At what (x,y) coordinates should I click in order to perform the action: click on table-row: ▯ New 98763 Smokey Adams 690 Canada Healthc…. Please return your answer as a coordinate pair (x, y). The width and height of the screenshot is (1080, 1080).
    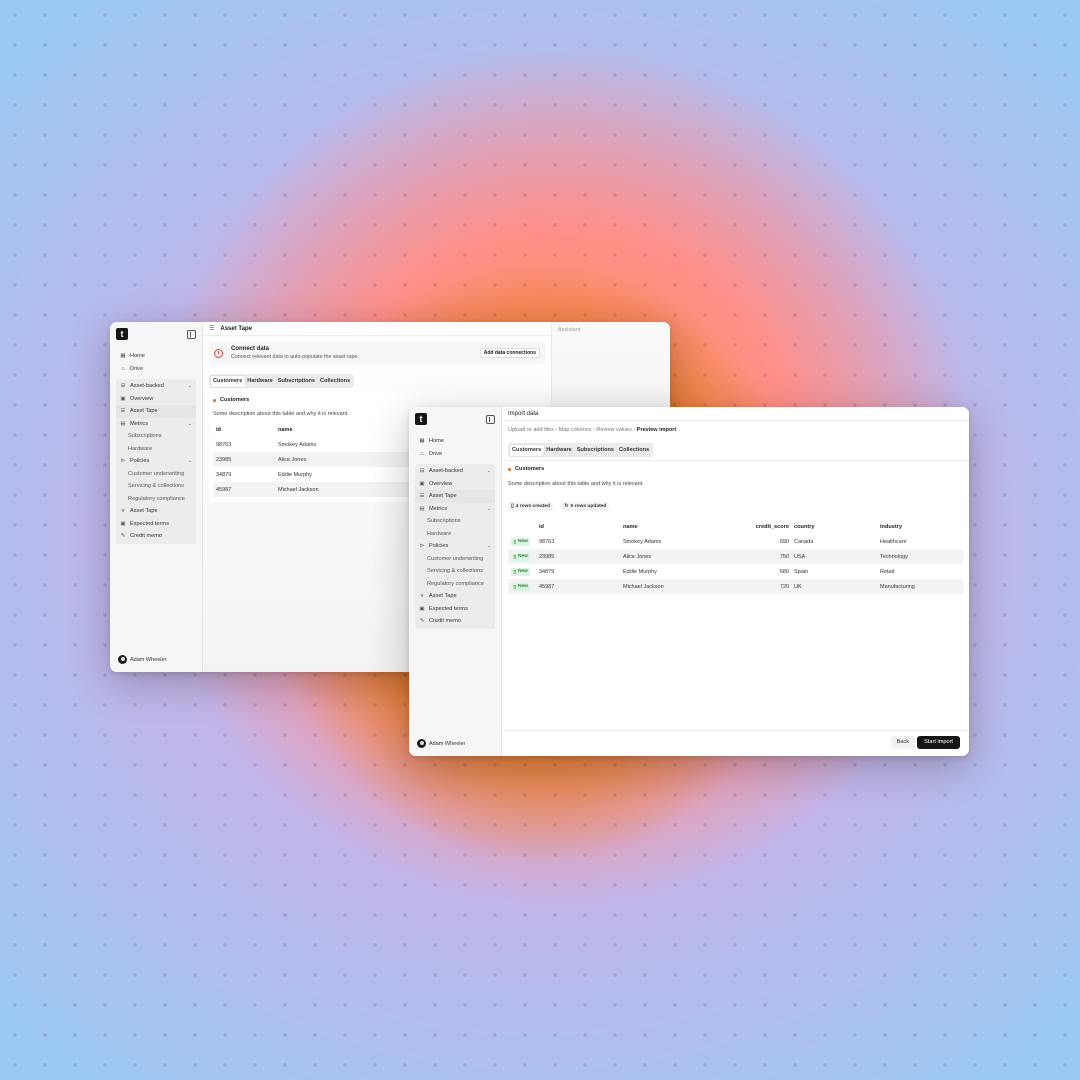
    Looking at the image, I should click on (735, 541).